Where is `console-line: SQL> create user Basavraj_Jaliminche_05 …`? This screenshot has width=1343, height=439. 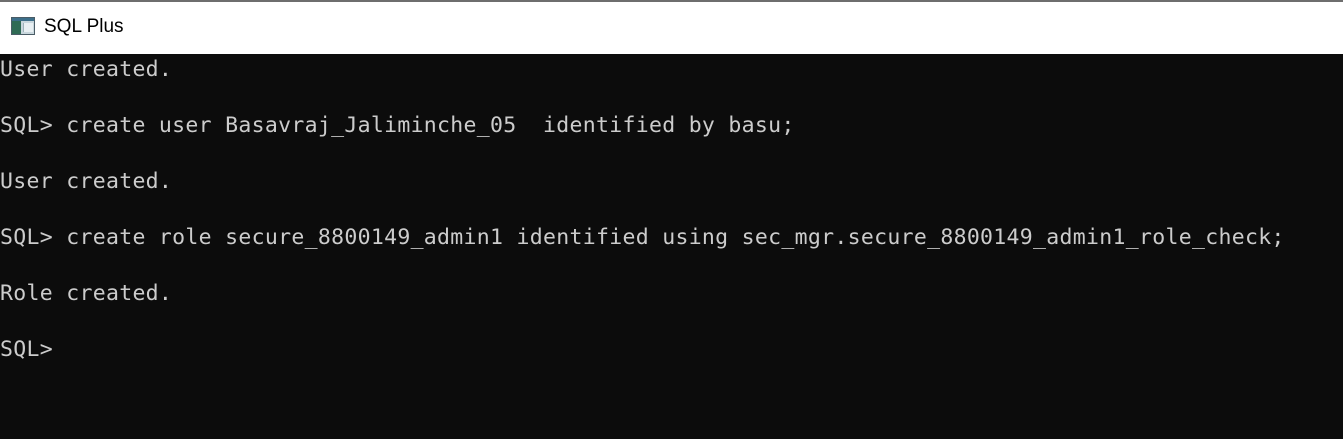 console-line: SQL> create user Basavraj_Jaliminche_05 … is located at coordinates (397, 125).